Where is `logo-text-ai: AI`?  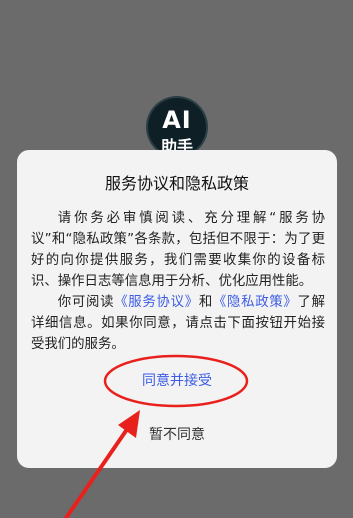 logo-text-ai: AI is located at coordinates (177, 120).